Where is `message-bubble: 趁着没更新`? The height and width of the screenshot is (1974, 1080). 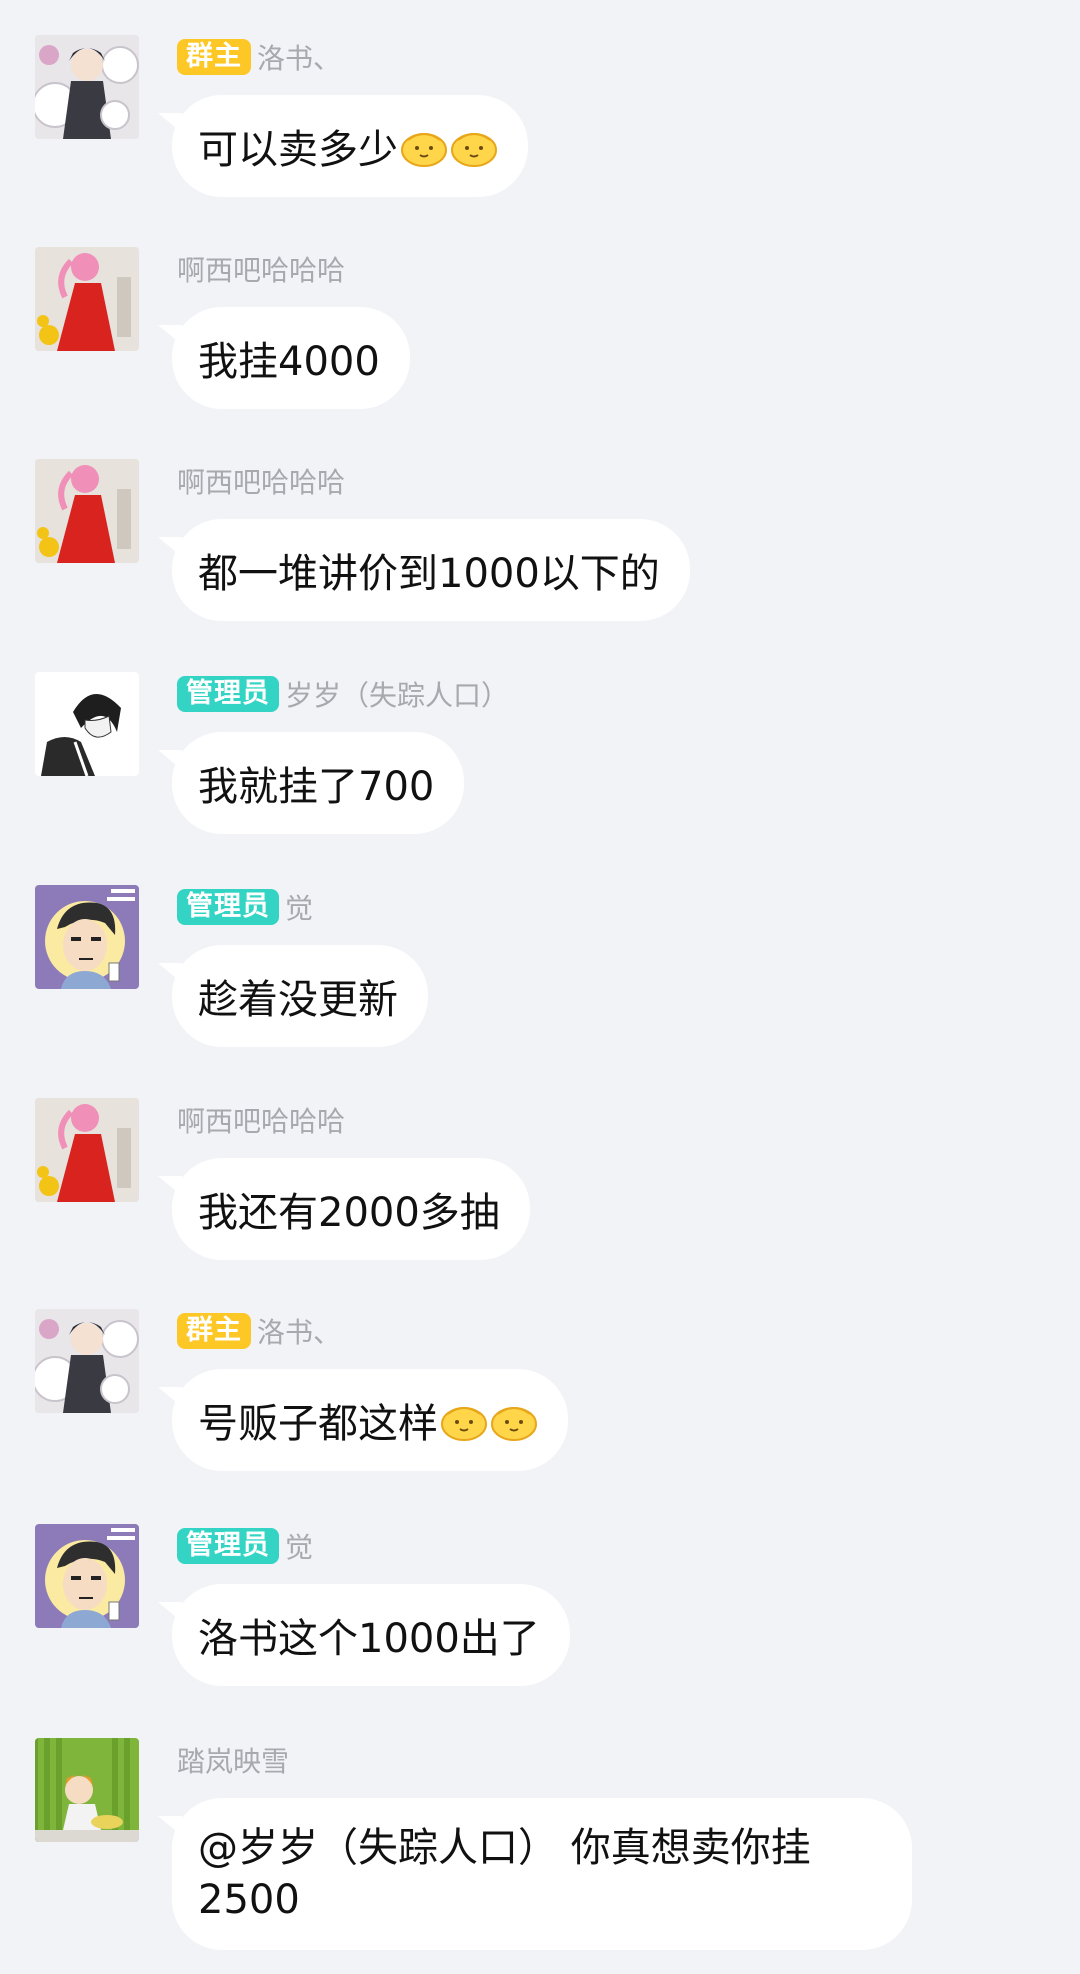
message-bubble: 趁着没更新 is located at coordinates (293, 996).